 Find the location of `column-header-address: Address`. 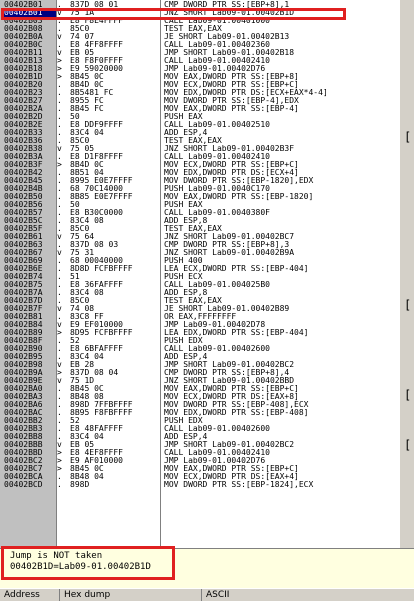

column-header-address: Address is located at coordinates (30, 595).